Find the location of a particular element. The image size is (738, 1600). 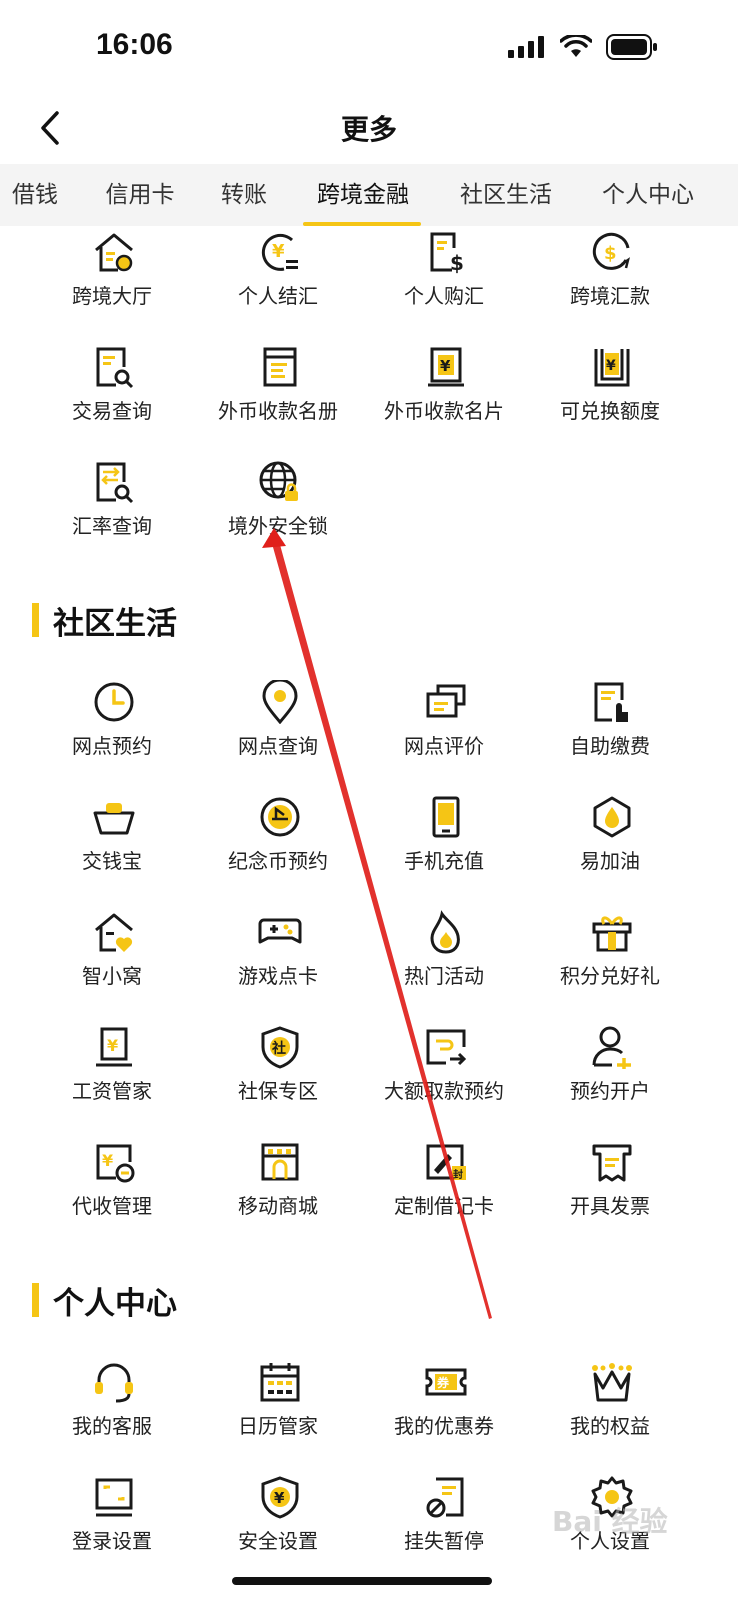

ingot-icon is located at coordinates (114, 819).